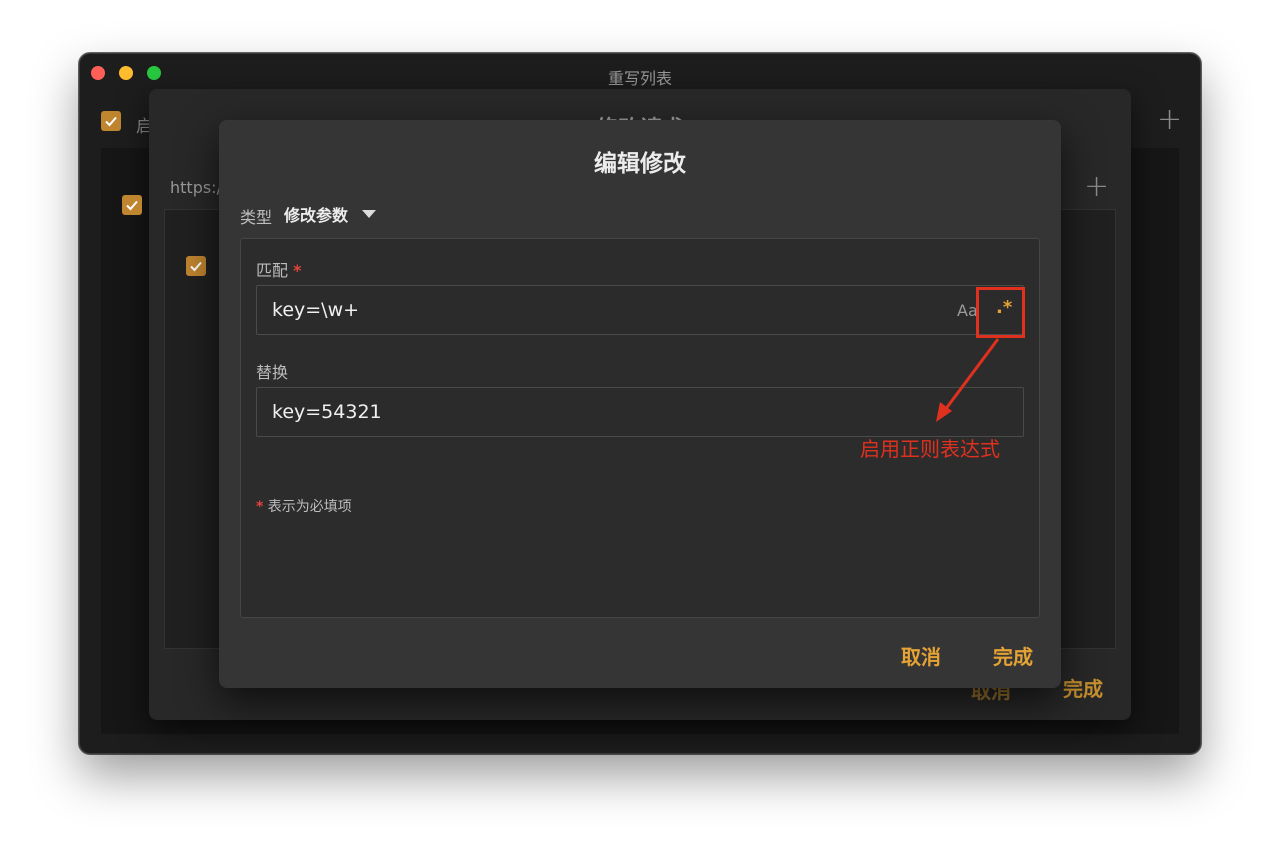 The height and width of the screenshot is (859, 1280). I want to click on enable-rewrite-checkbox, so click(111, 121).